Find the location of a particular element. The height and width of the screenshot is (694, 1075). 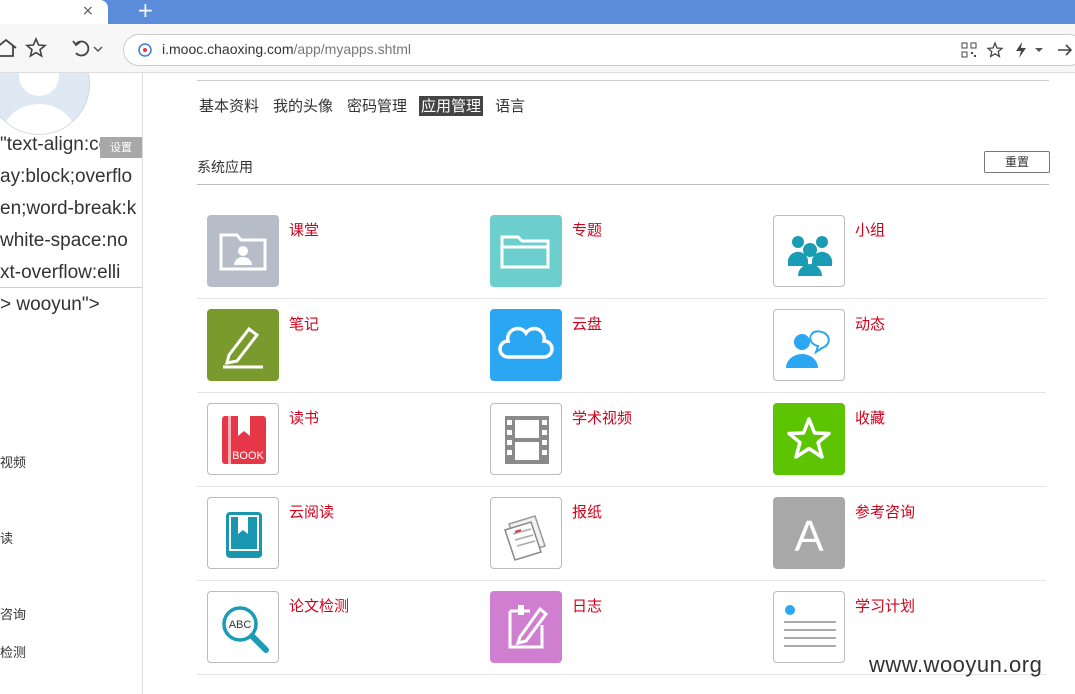

app-name: 小组 is located at coordinates (870, 229).